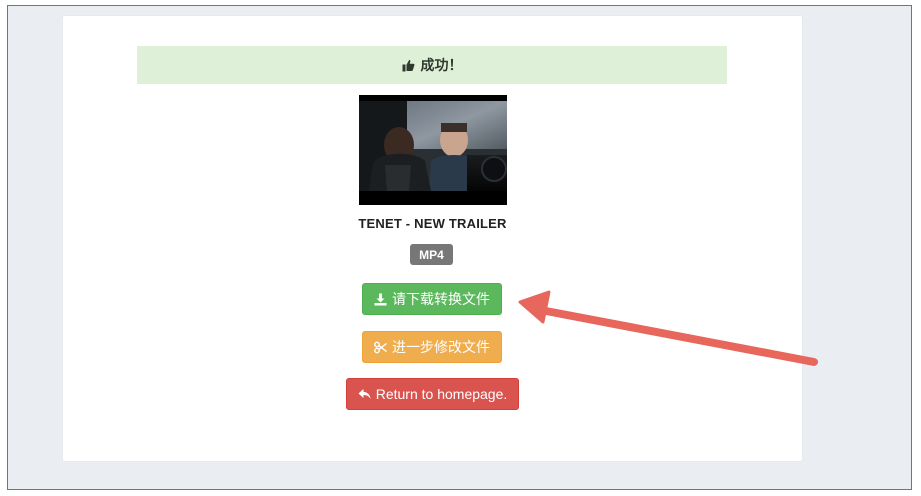  I want to click on format-badge: MP4, so click(431, 254).